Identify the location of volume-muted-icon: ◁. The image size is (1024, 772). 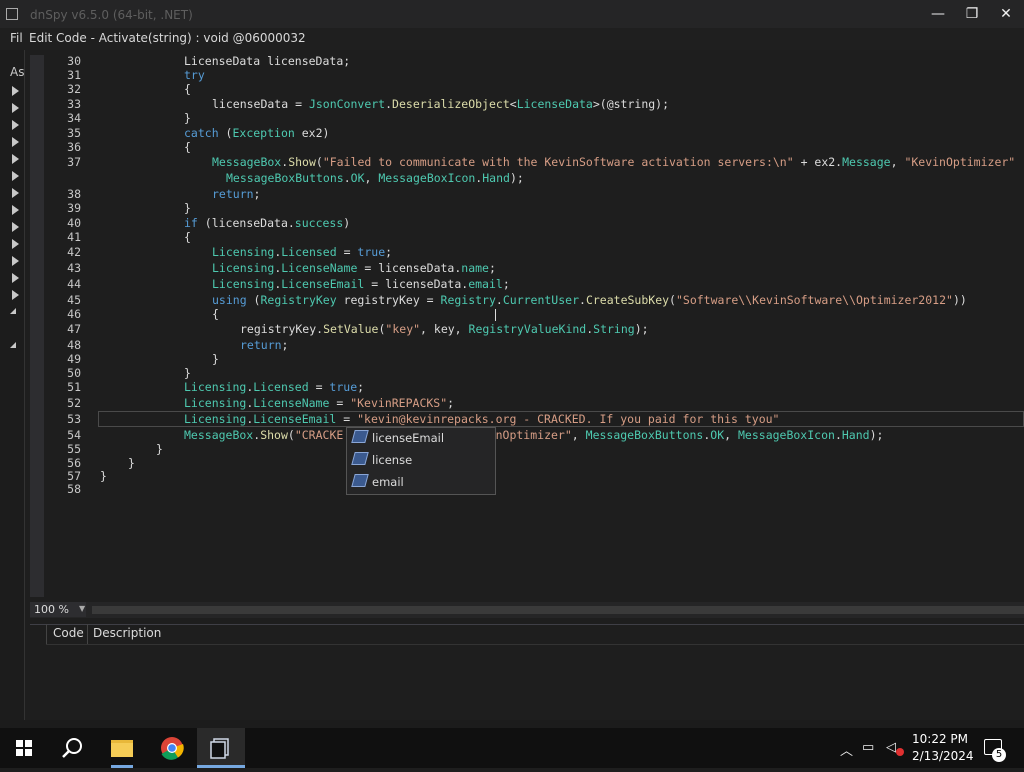
(891, 747).